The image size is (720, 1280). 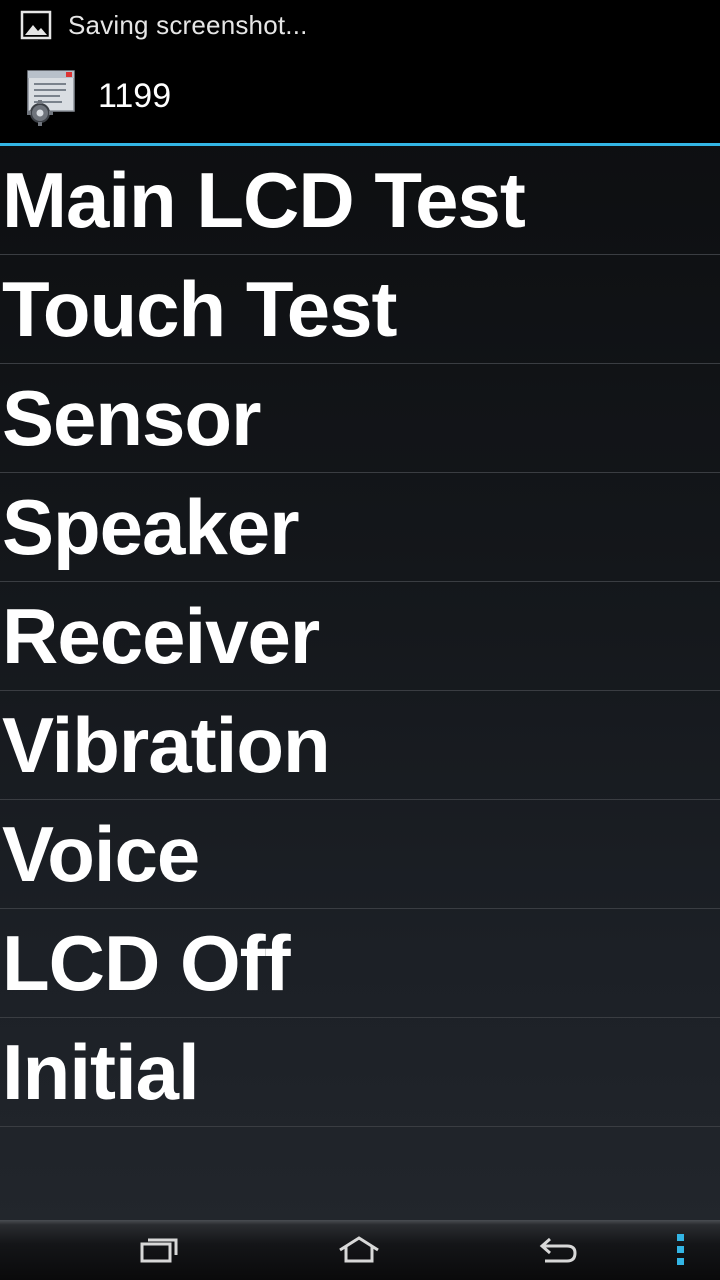 I want to click on list-item-touch-test: Touch Test, so click(x=360, y=309).